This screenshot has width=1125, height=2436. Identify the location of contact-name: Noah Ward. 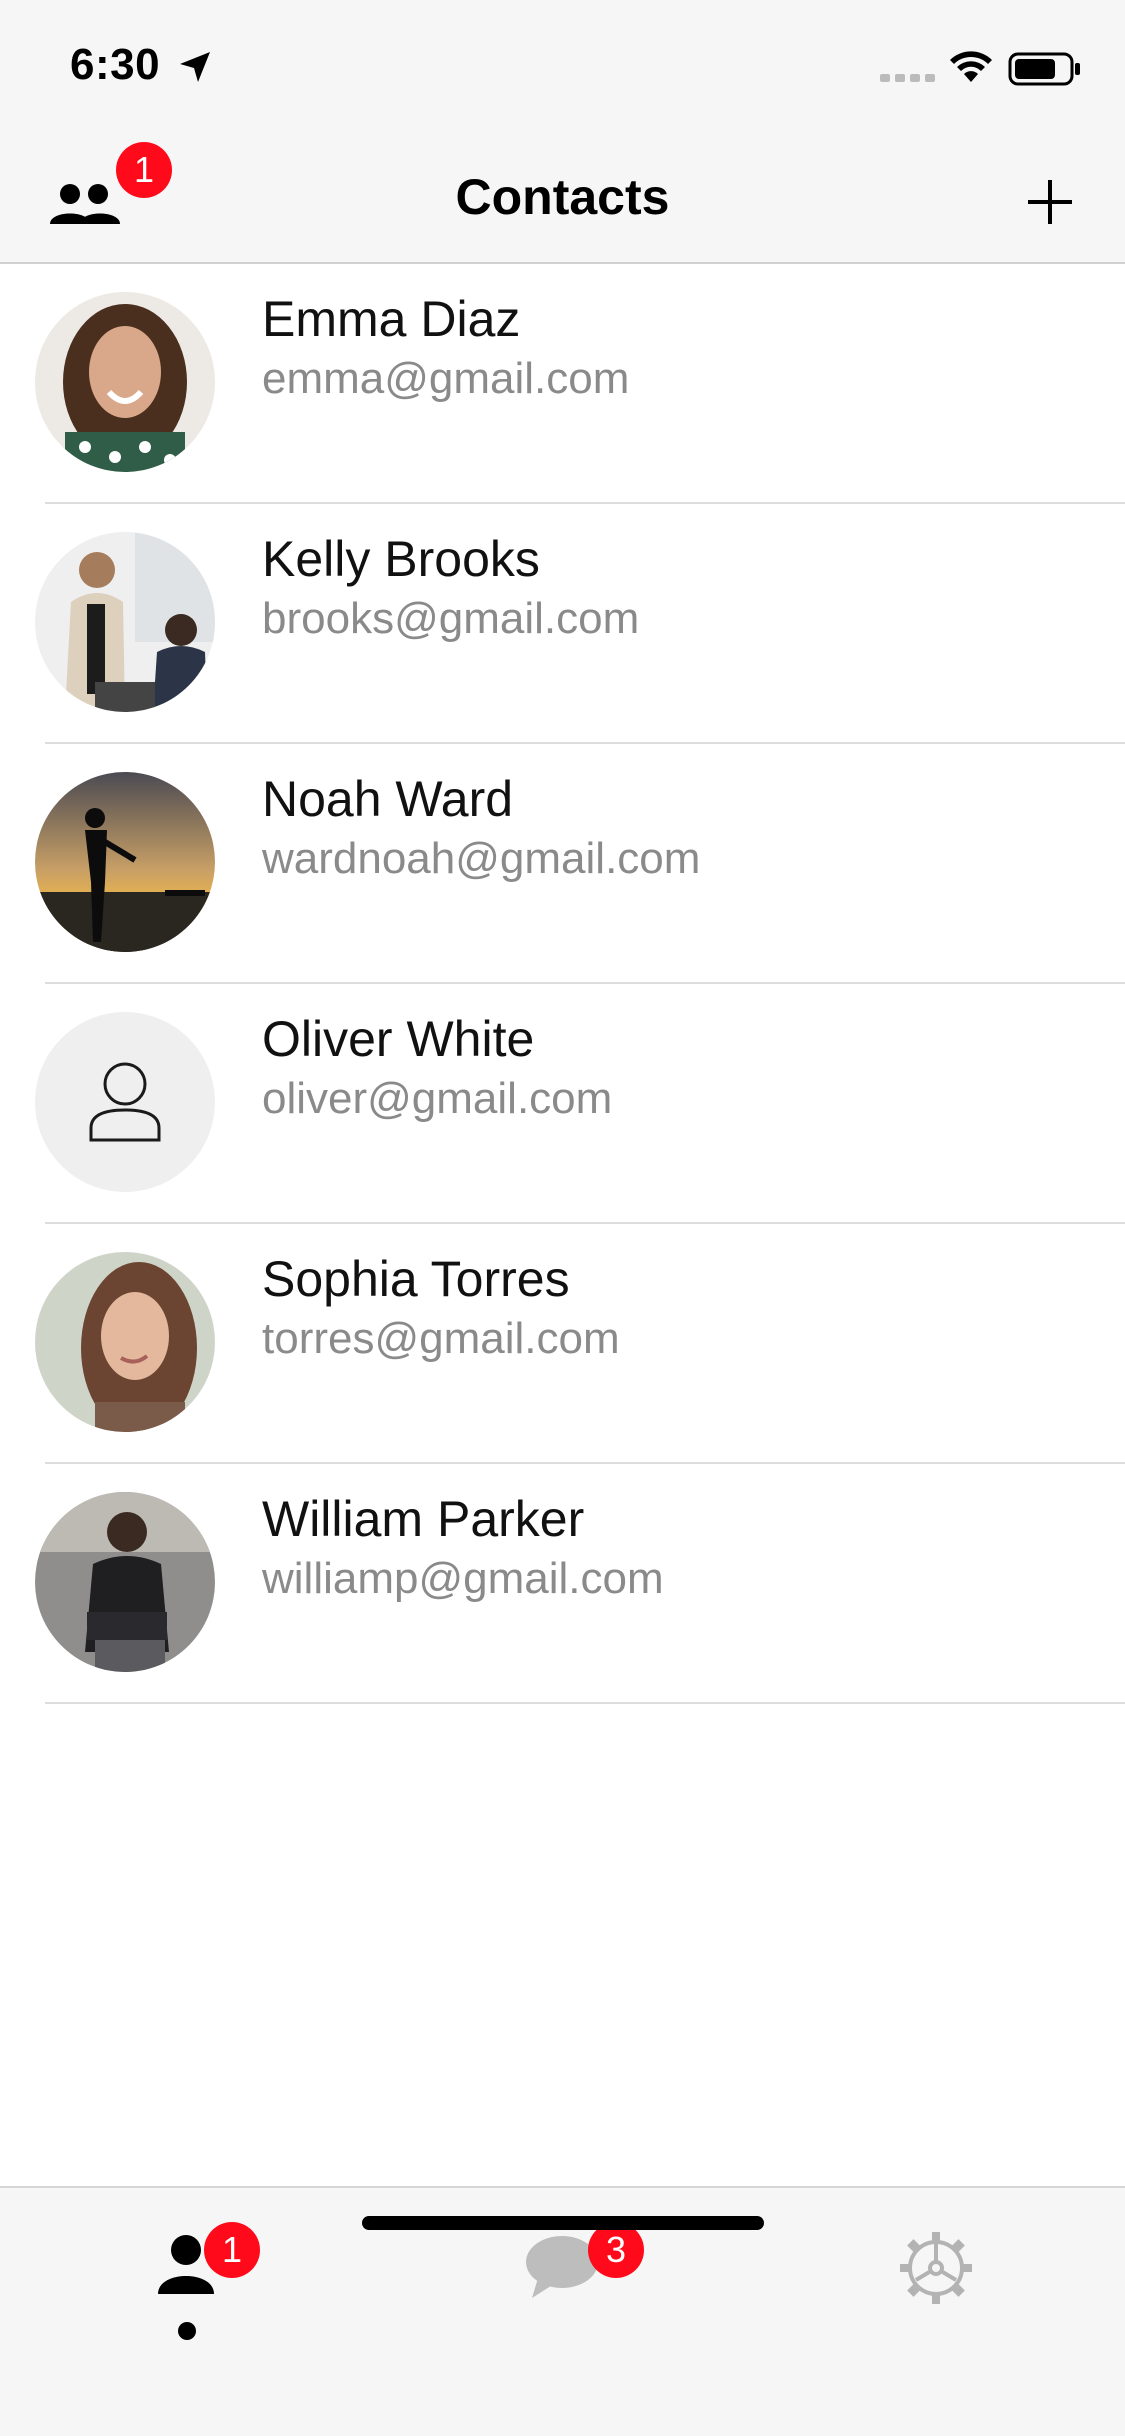
(388, 799).